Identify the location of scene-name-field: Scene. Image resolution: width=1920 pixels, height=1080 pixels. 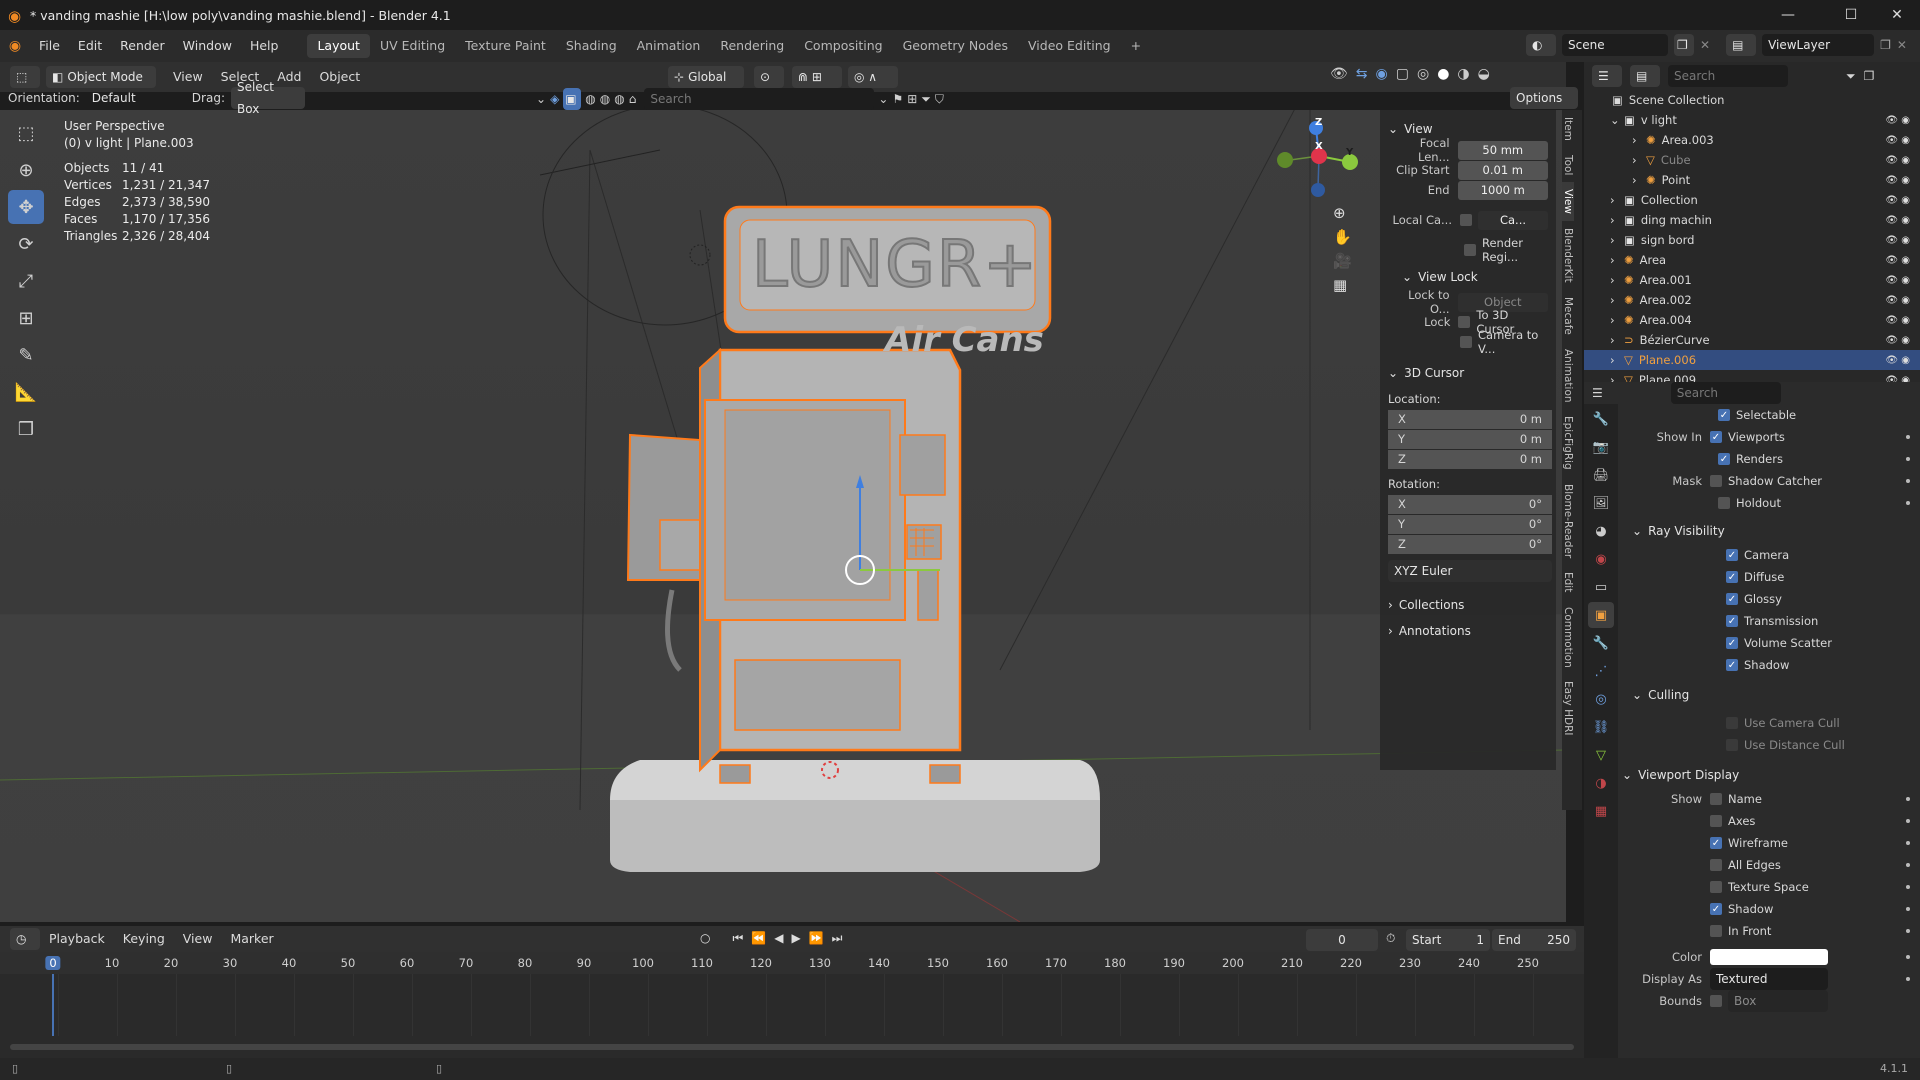
(1615, 45).